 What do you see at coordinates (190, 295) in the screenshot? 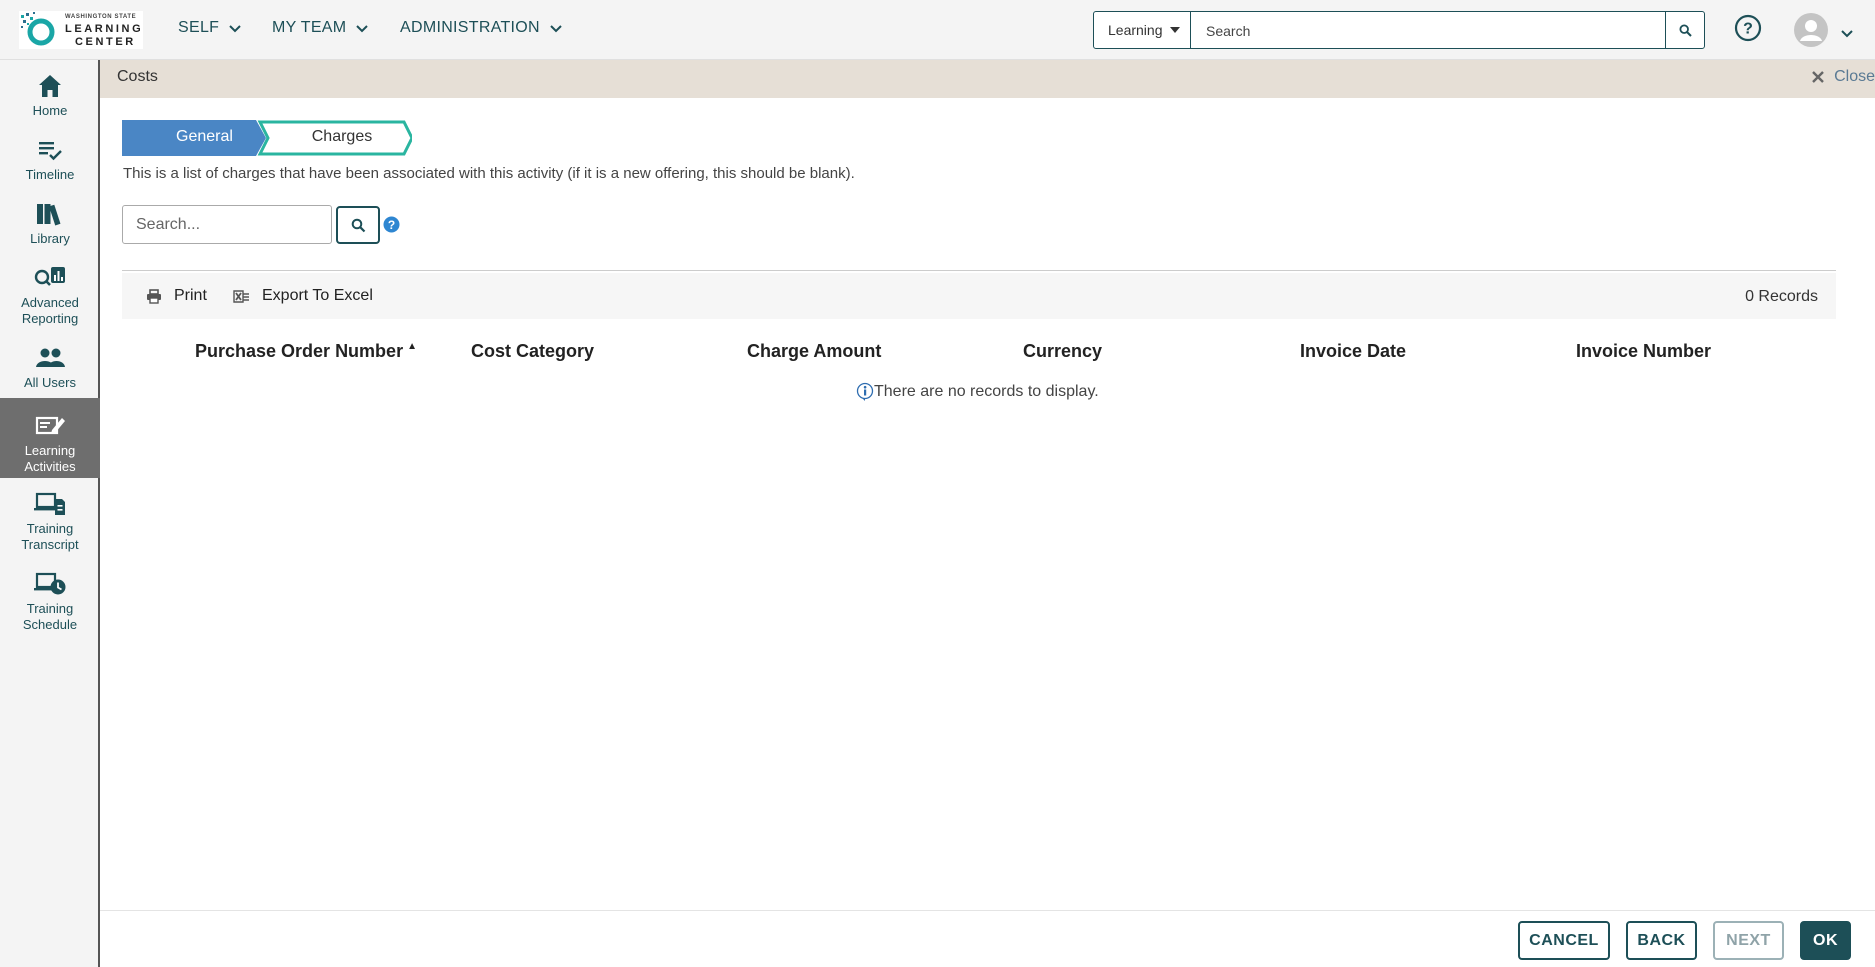
I see `print-label: Print` at bounding box center [190, 295].